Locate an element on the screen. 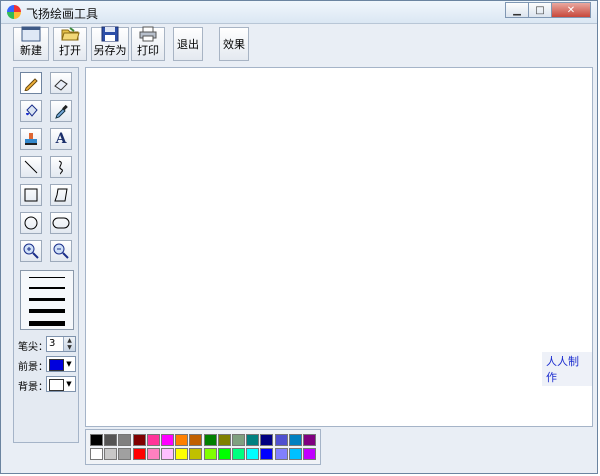  minimize-icon: ▁ is located at coordinates (517, 10).